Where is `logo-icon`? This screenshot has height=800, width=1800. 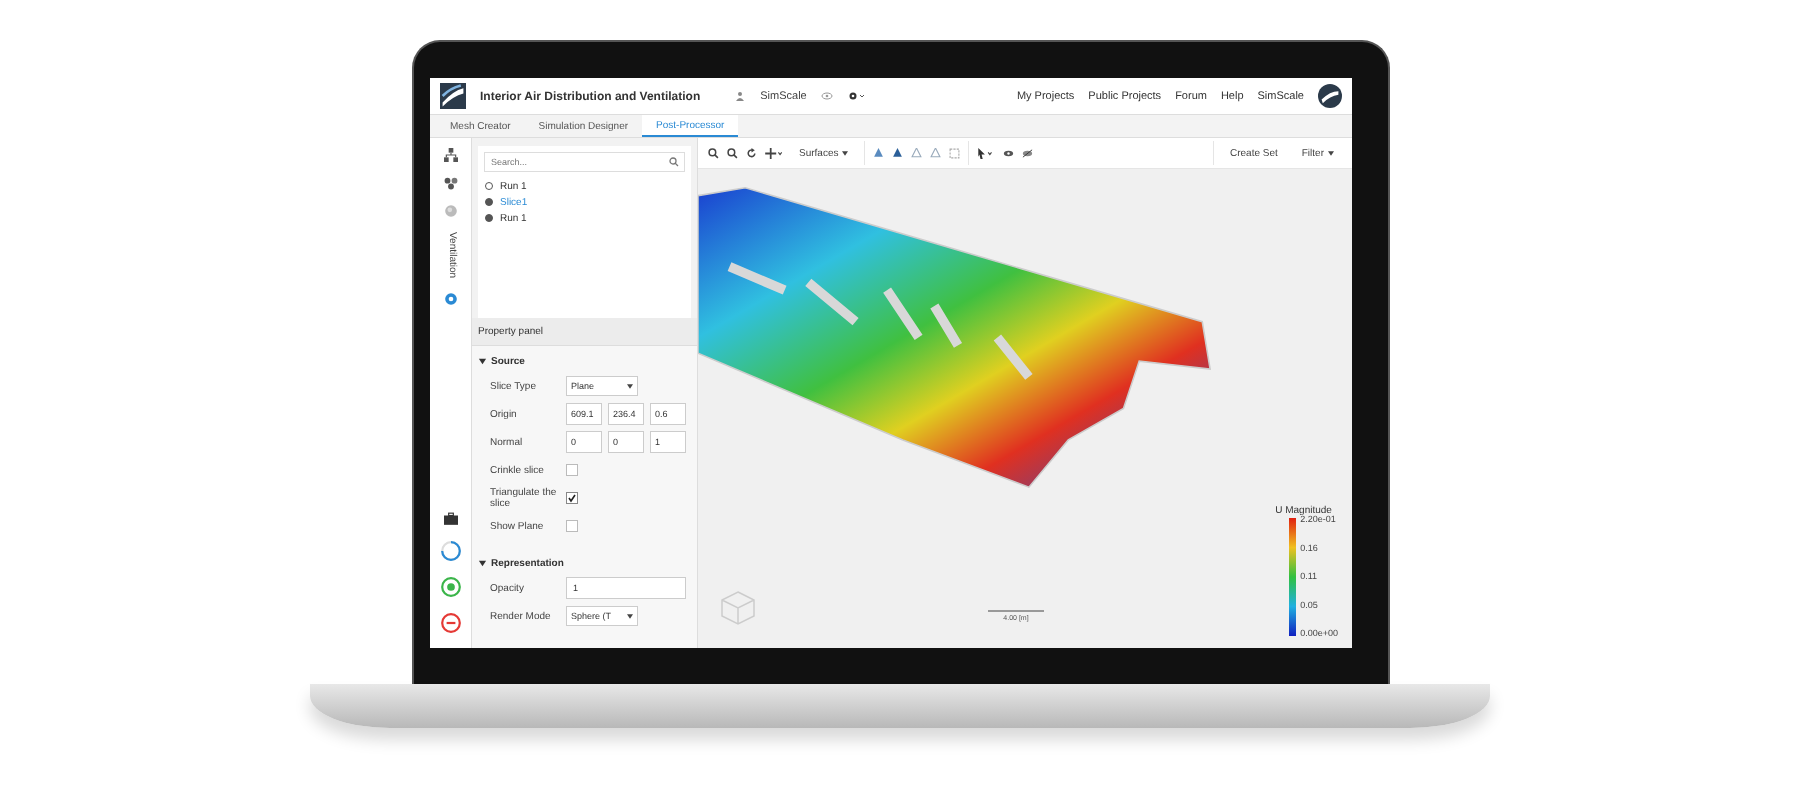 logo-icon is located at coordinates (452, 96).